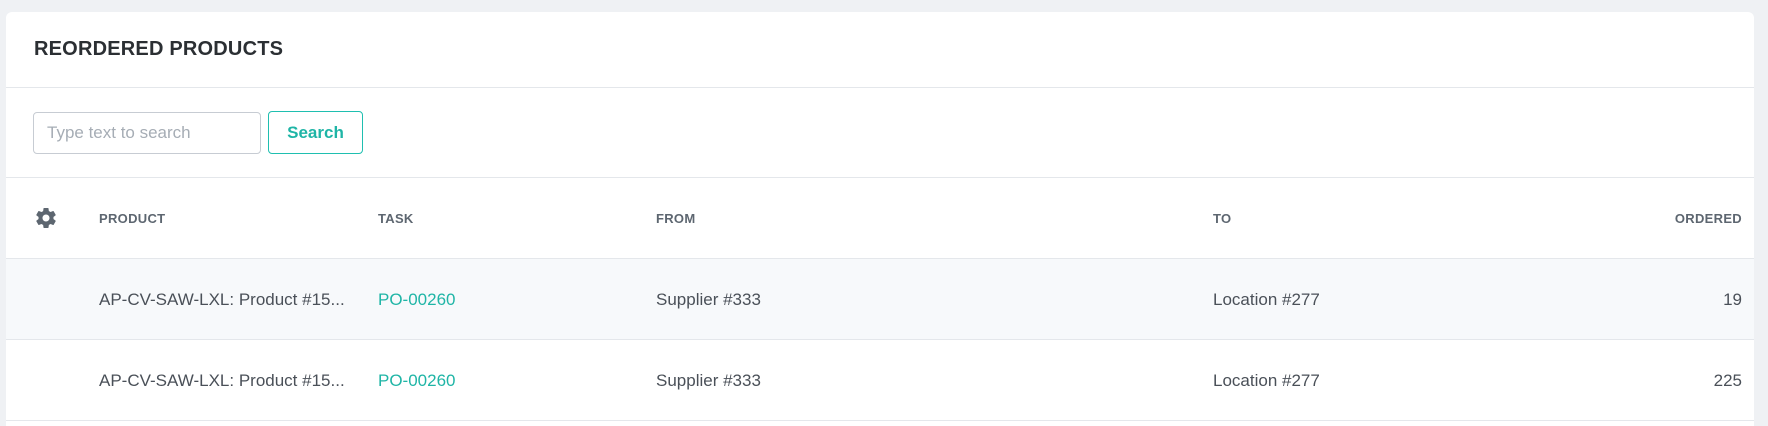 This screenshot has height=426, width=1768. Describe the element at coordinates (1727, 380) in the screenshot. I see `cell-ordered: 225` at that location.